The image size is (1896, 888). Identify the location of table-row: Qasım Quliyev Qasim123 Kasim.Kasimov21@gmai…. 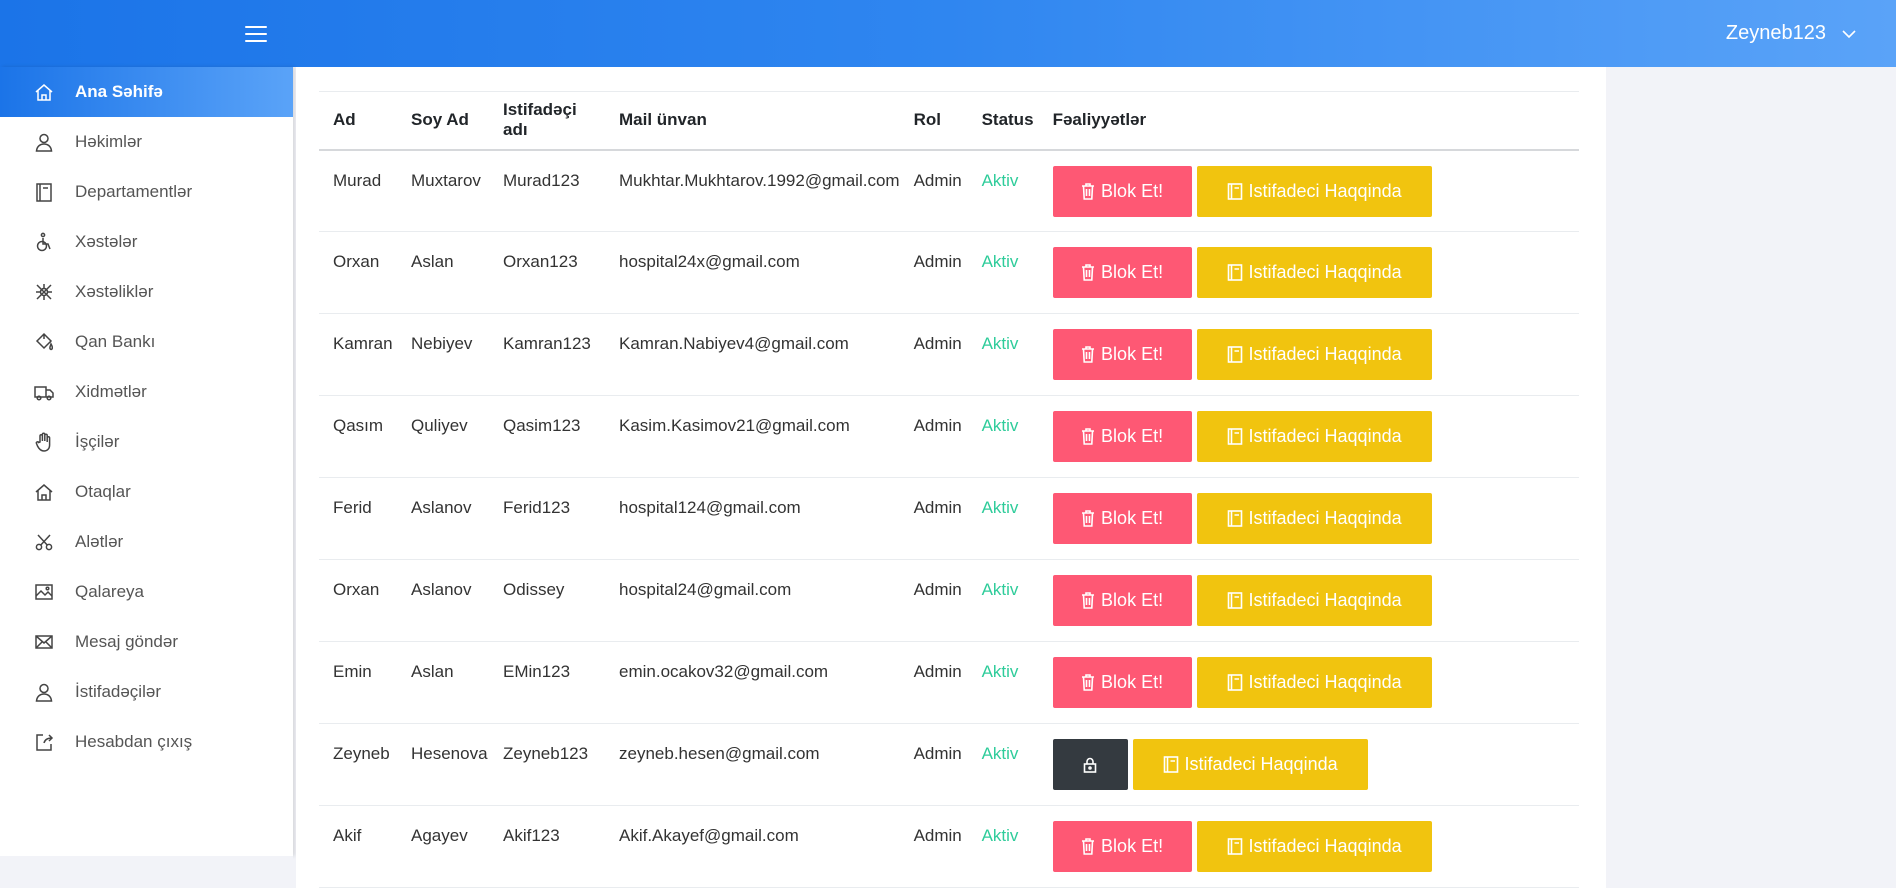
(949, 436).